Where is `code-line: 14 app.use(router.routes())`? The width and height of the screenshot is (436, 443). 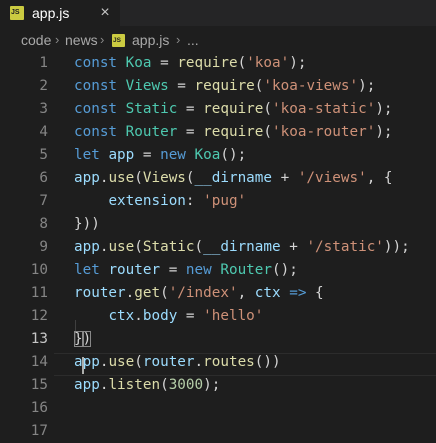 code-line: 14 app.use(router.routes()) is located at coordinates (218, 362).